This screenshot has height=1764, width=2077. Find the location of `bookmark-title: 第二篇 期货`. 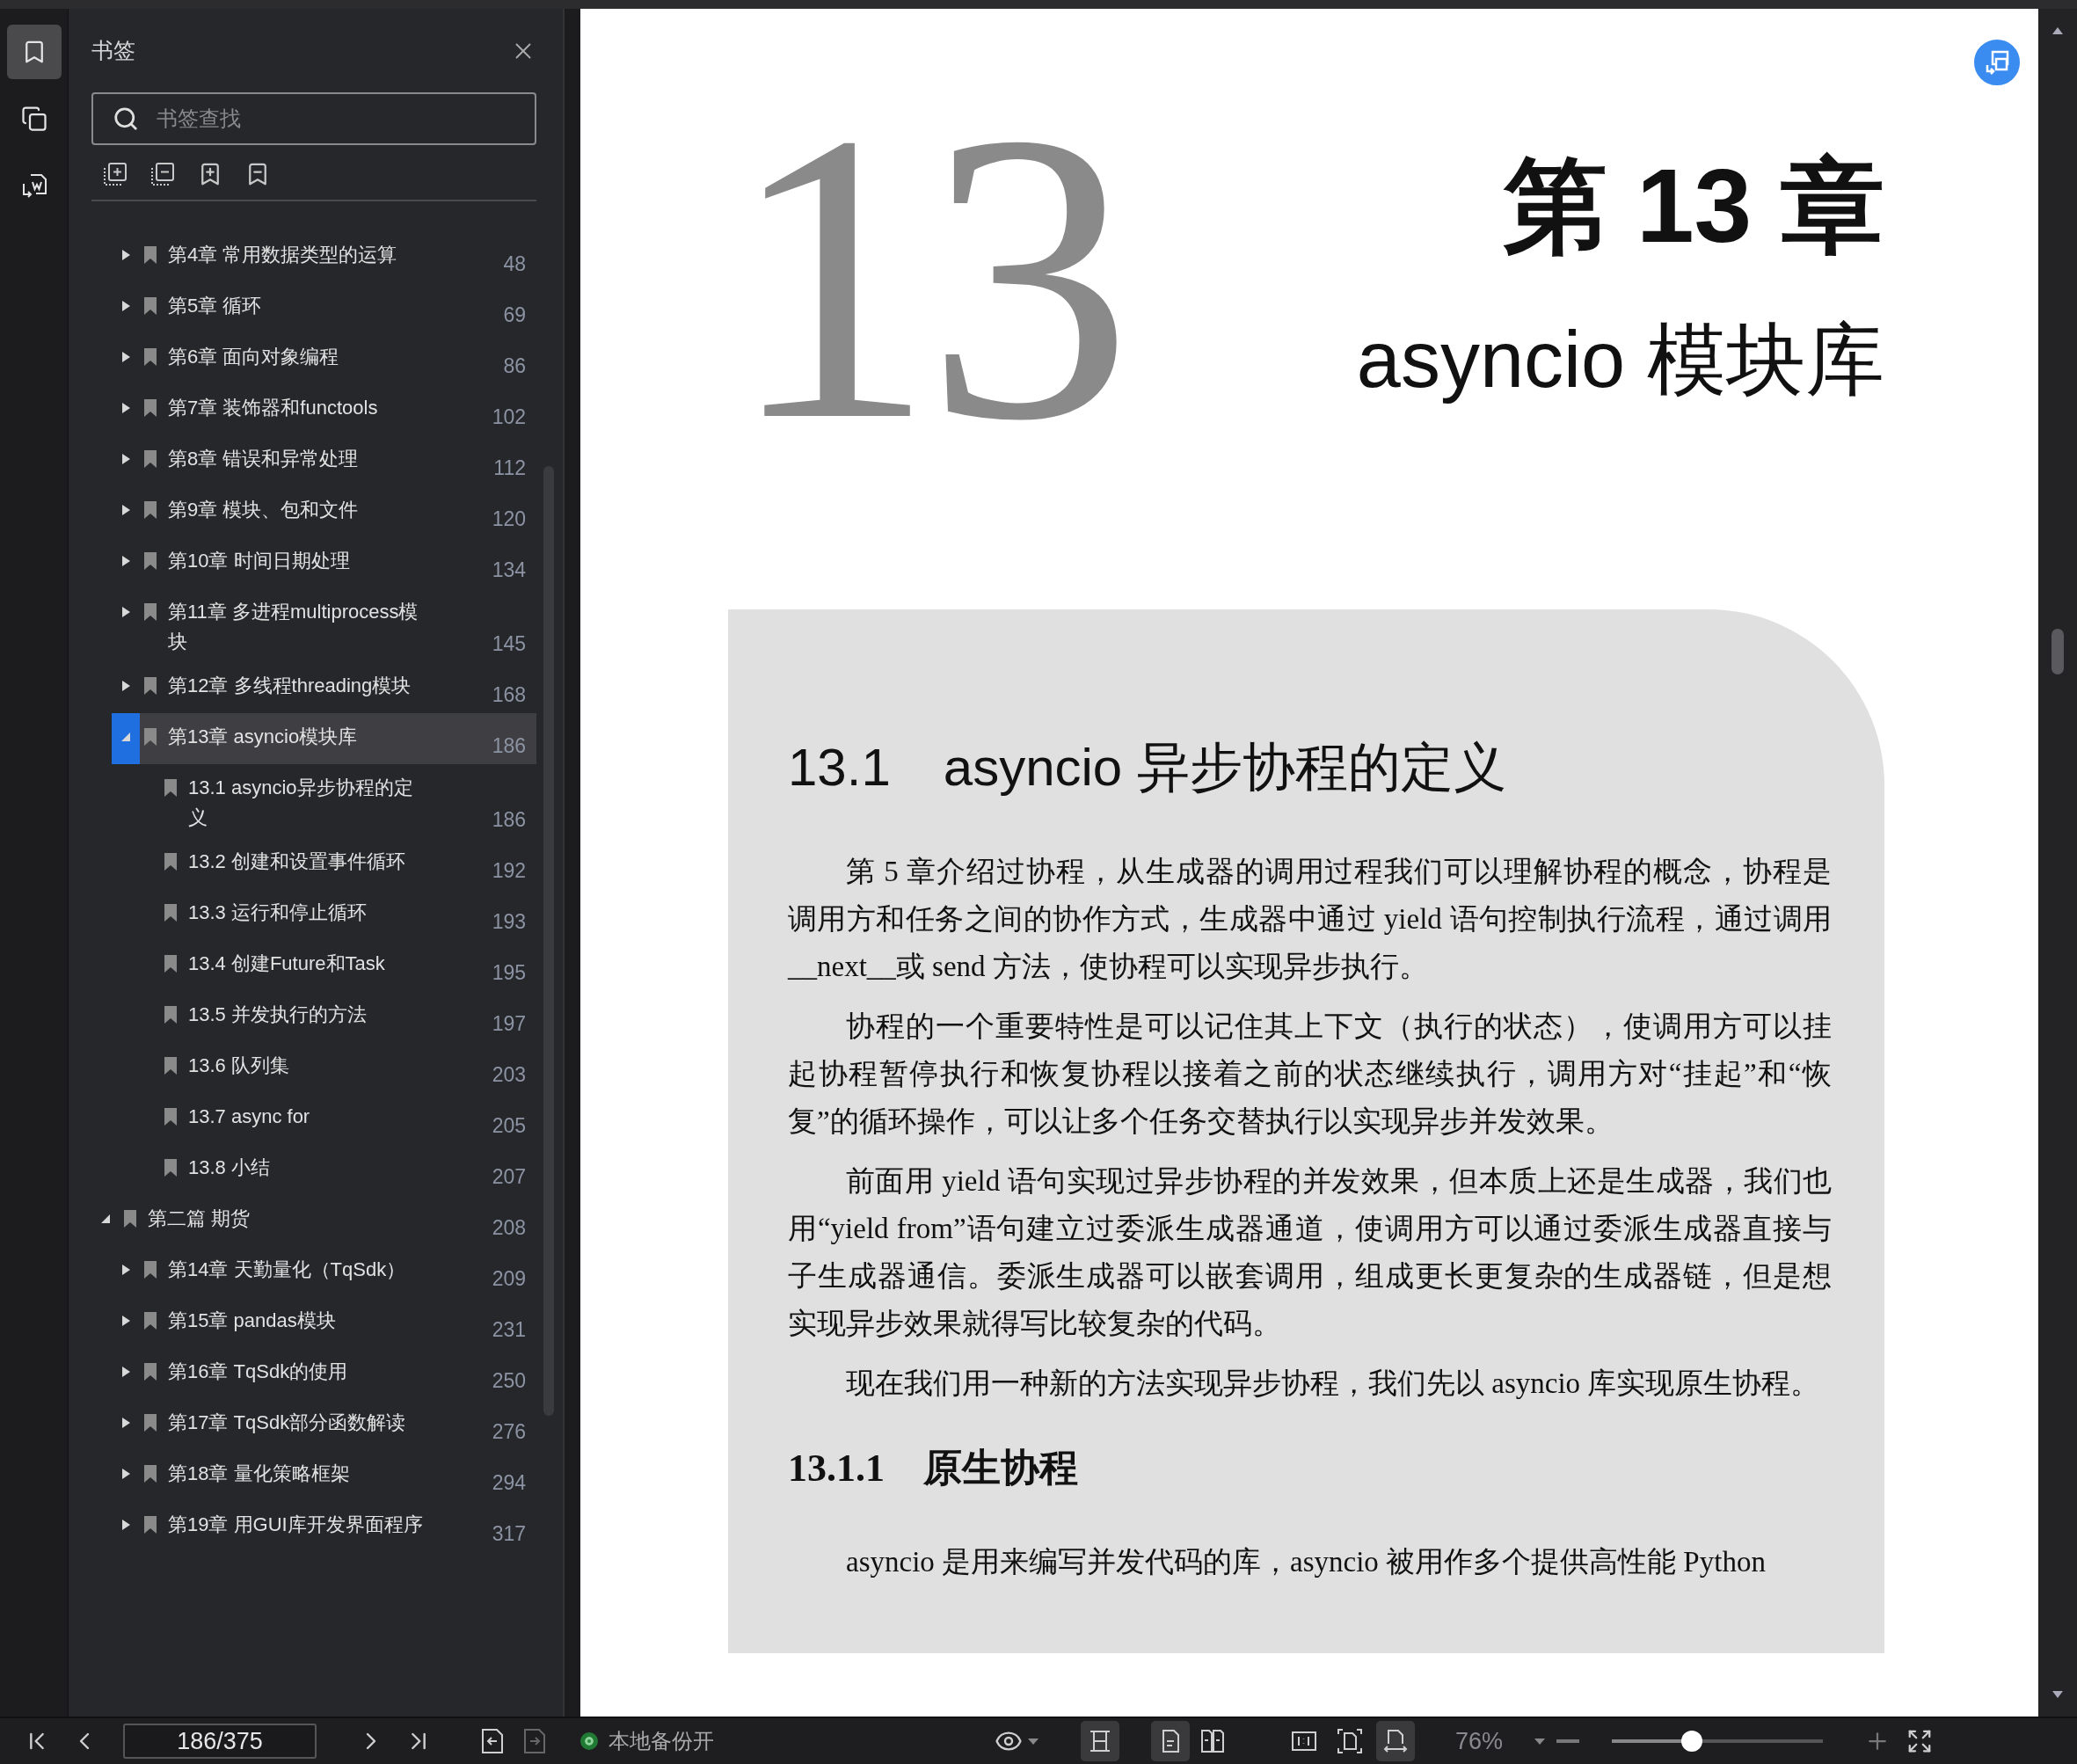

bookmark-title: 第二篇 期货 is located at coordinates (199, 1218).